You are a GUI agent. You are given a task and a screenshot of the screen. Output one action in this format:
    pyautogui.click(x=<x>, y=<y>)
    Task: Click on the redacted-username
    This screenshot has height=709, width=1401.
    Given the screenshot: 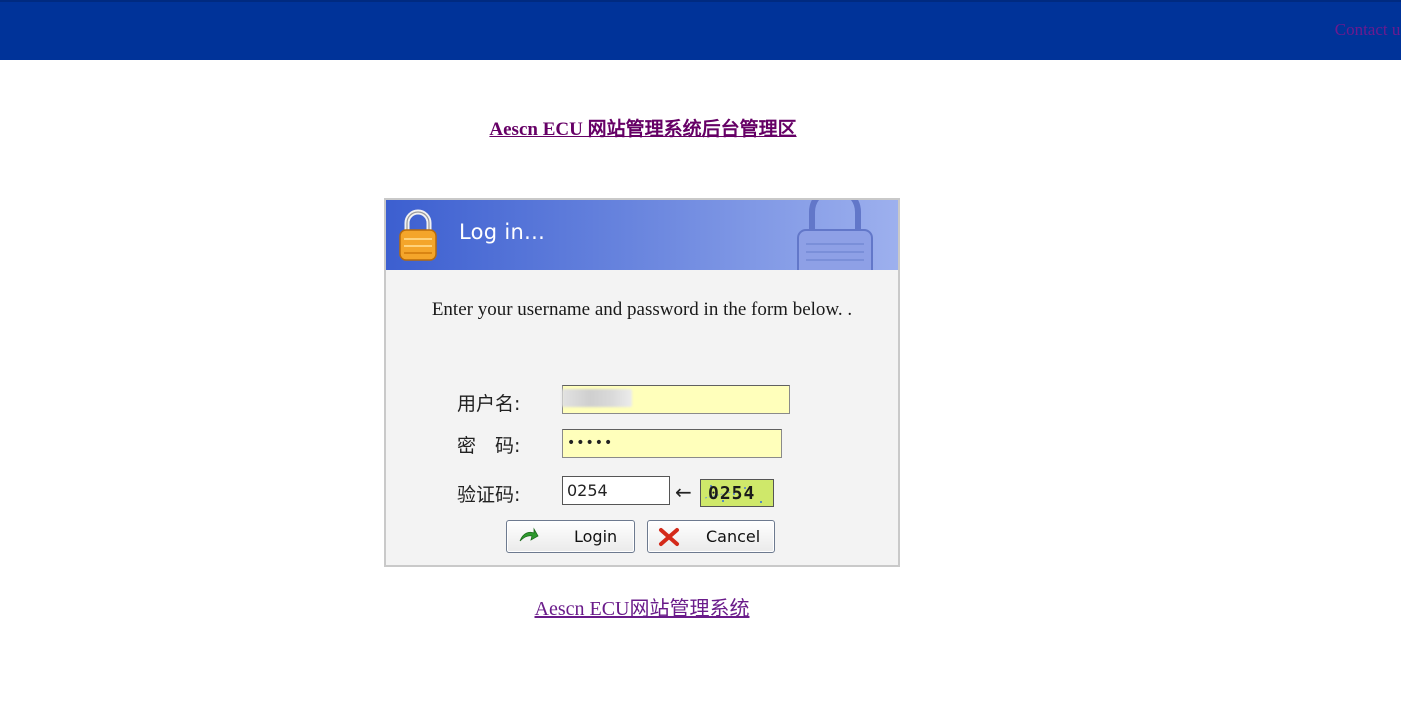 What is the action you would take?
    pyautogui.click(x=597, y=398)
    